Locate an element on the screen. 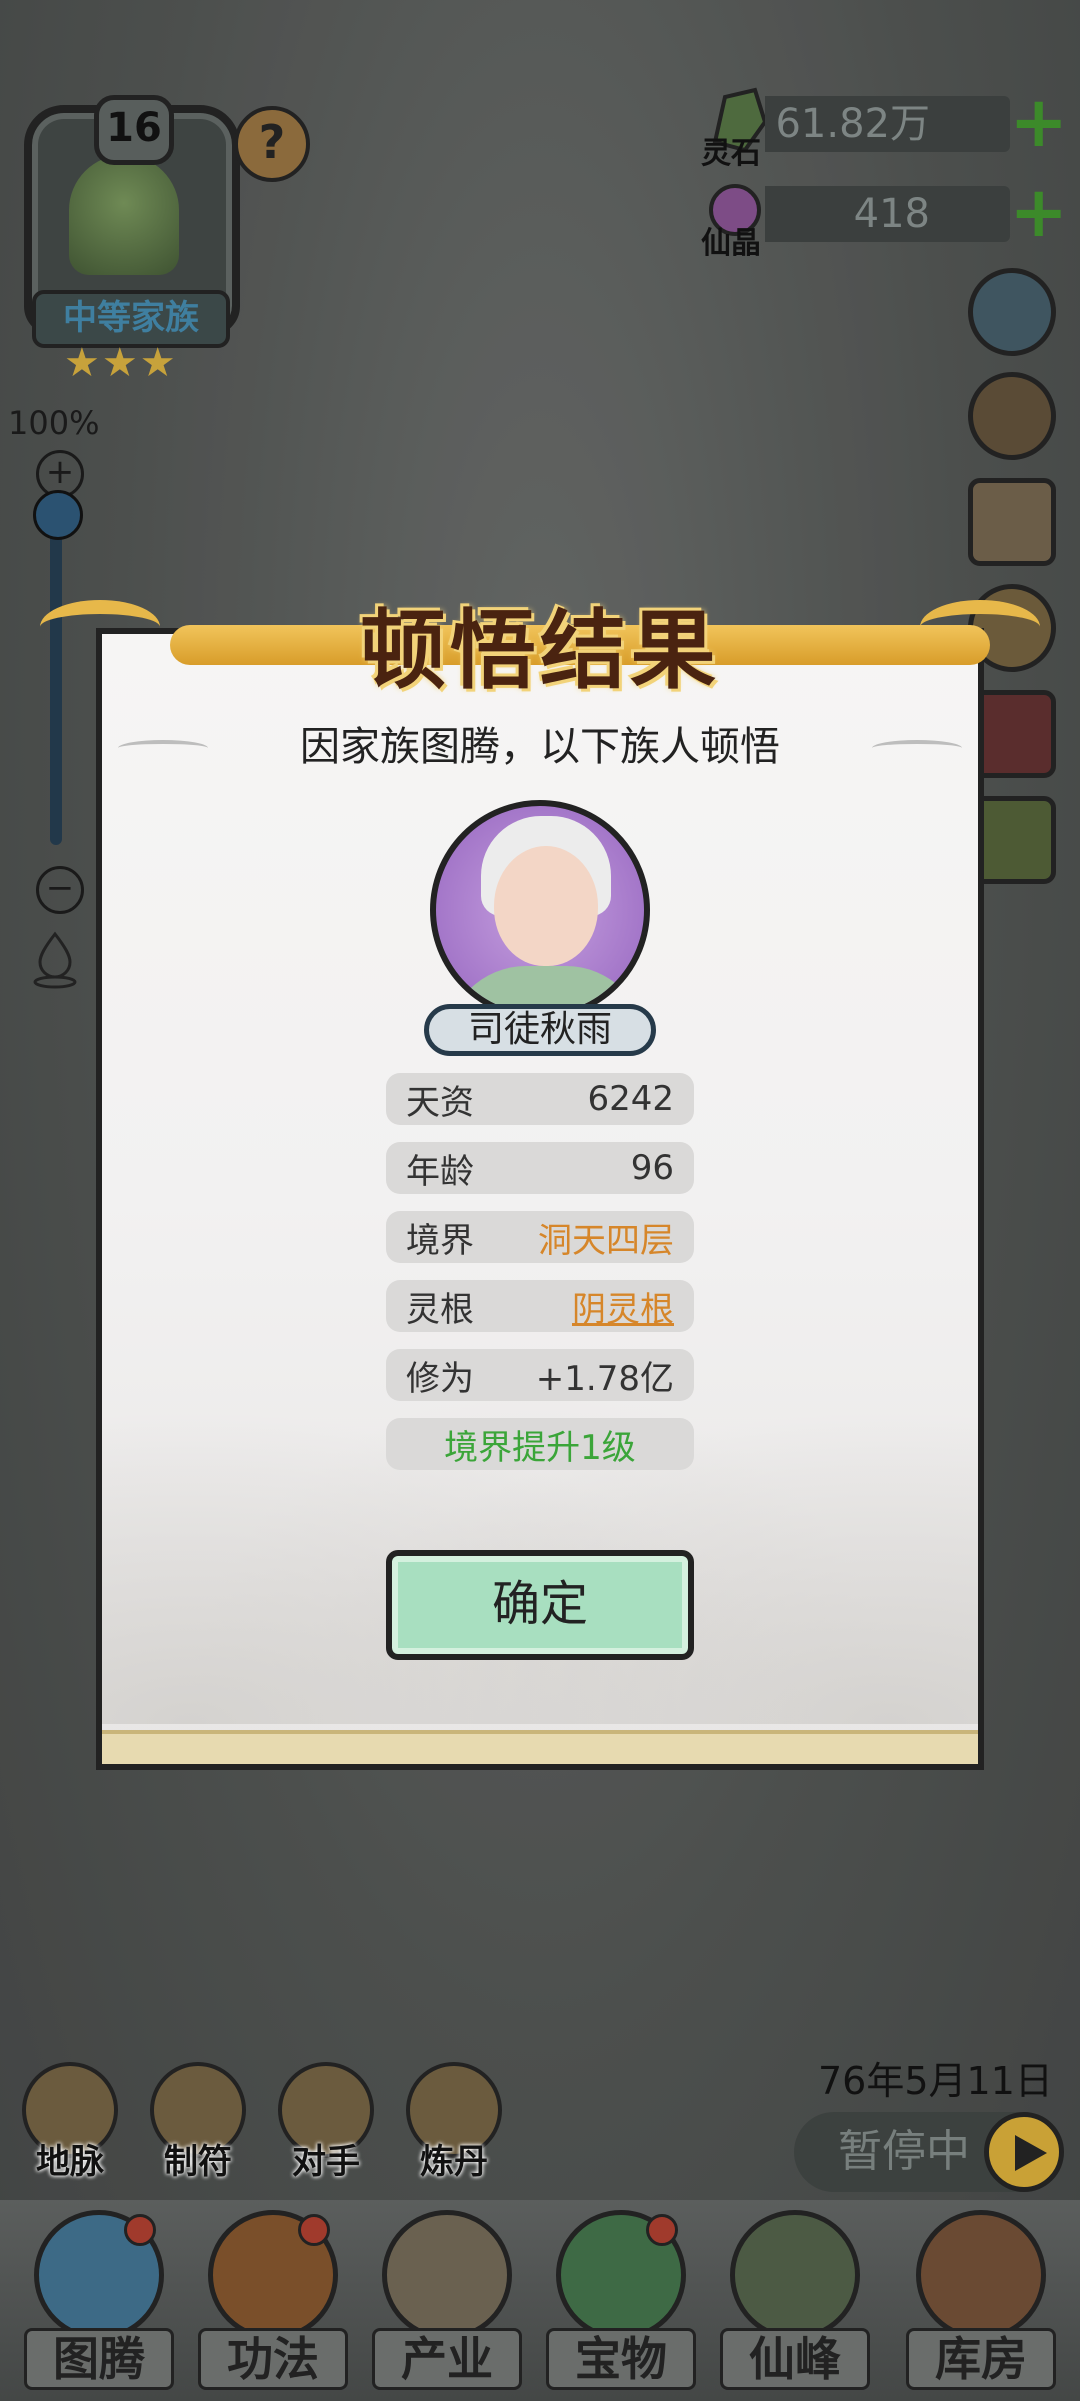 This screenshot has width=1080, height=2401. spirit-root-link: 阴灵根 is located at coordinates (623, 1306).